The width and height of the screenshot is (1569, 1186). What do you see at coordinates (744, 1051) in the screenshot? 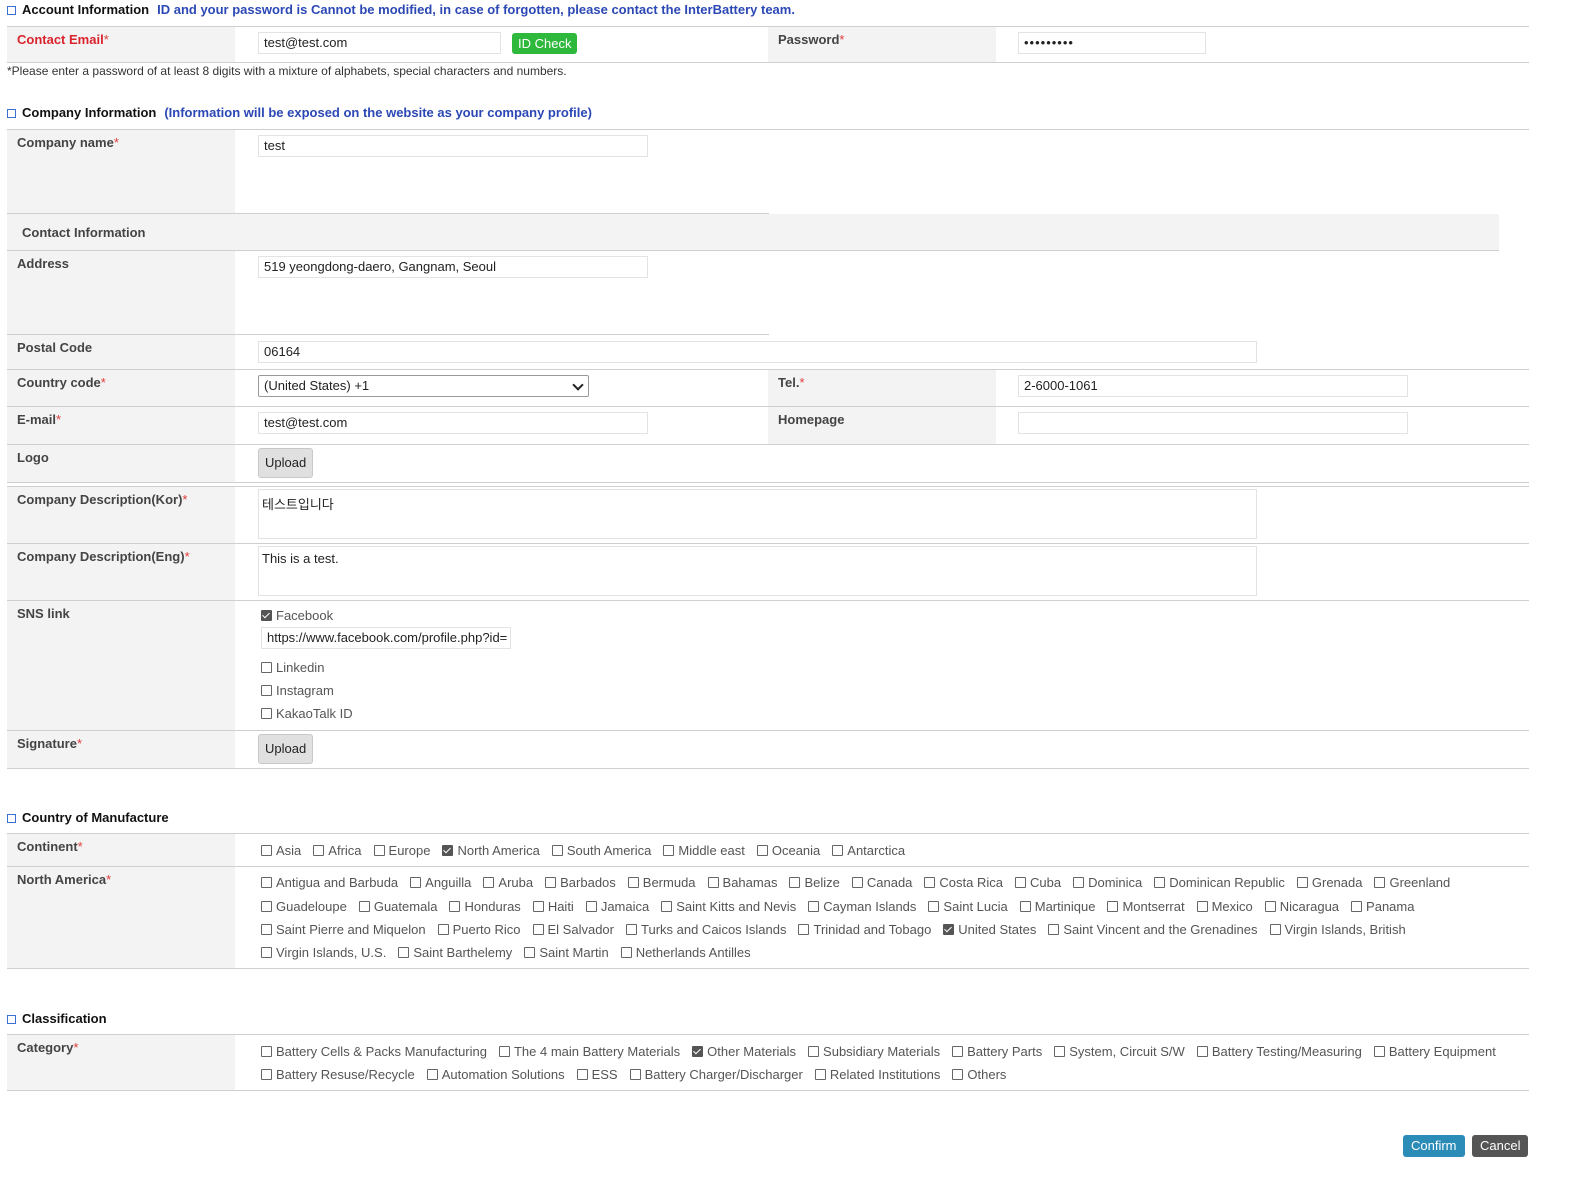
I see `checkbox-other-materials: Other Materials` at bounding box center [744, 1051].